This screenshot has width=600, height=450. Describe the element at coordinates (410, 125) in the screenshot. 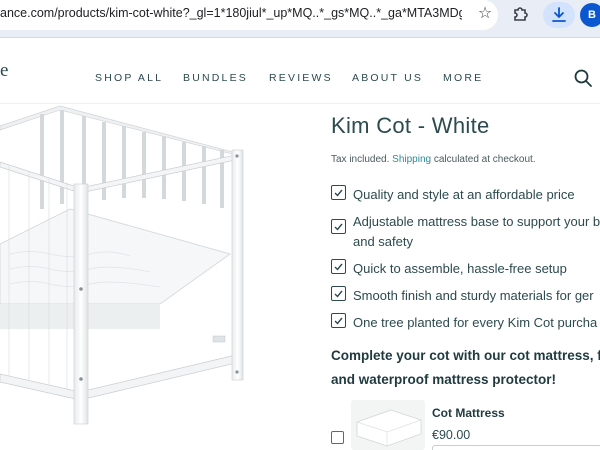

I see `product-title: Kim Cot - White` at that location.